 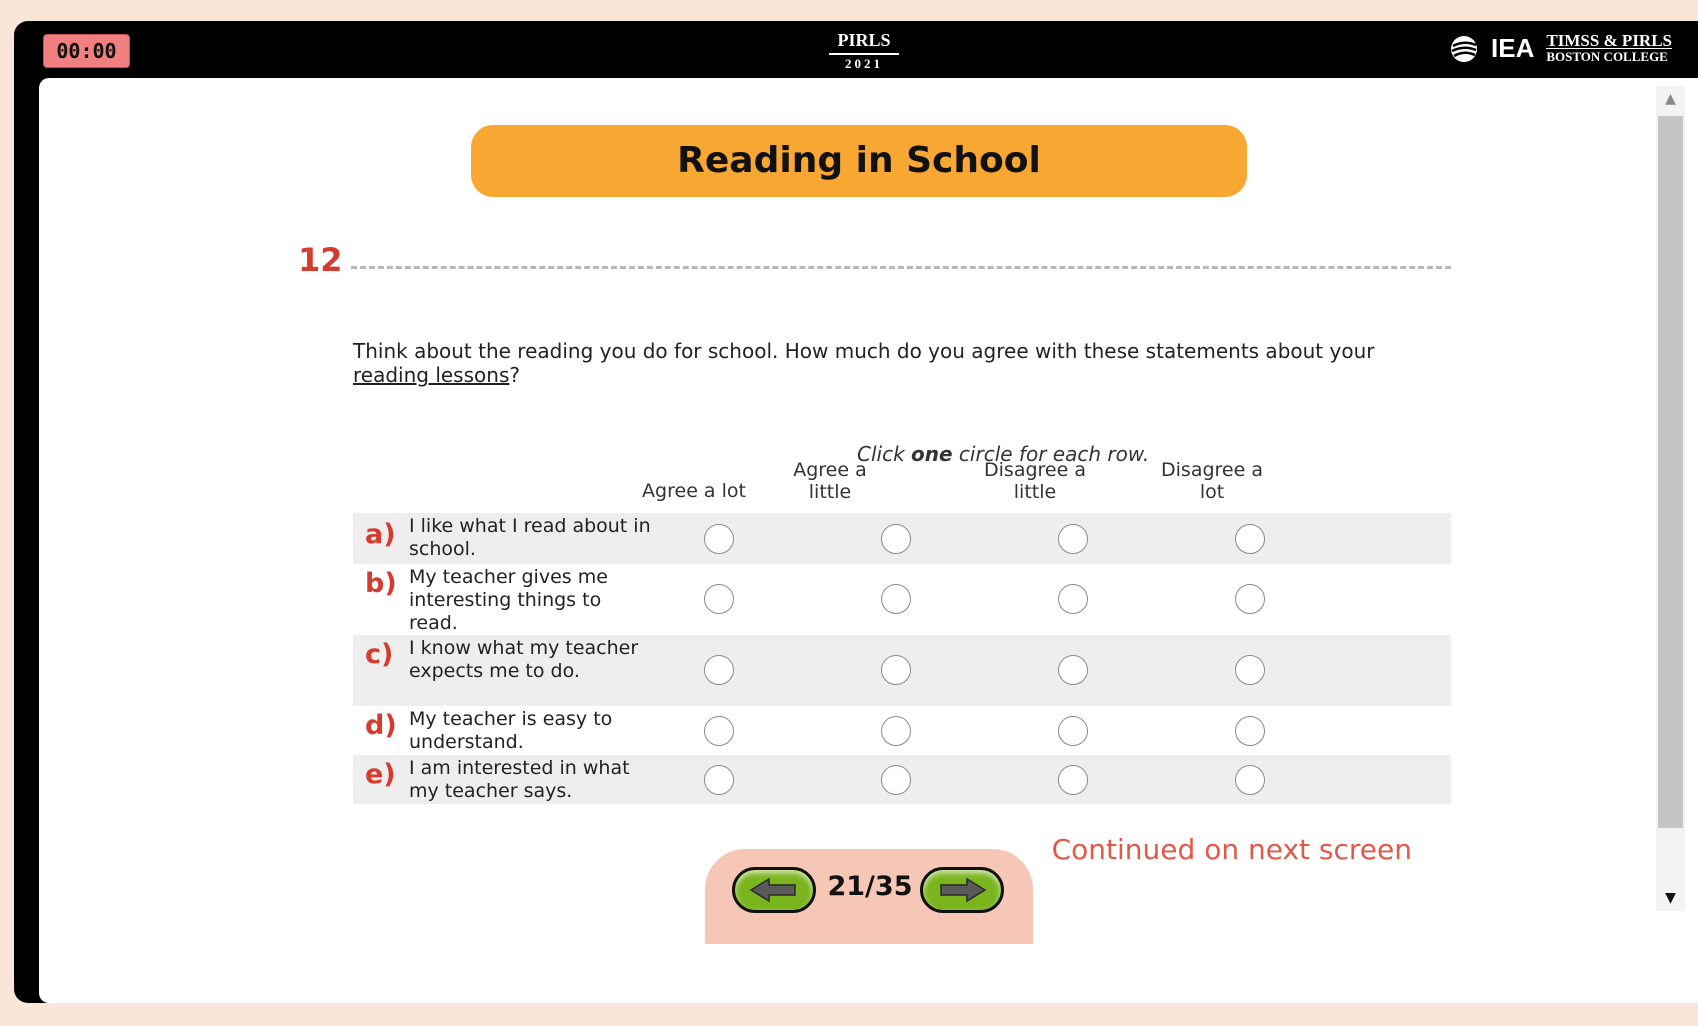 I want to click on question-number: 12, so click(x=320, y=260).